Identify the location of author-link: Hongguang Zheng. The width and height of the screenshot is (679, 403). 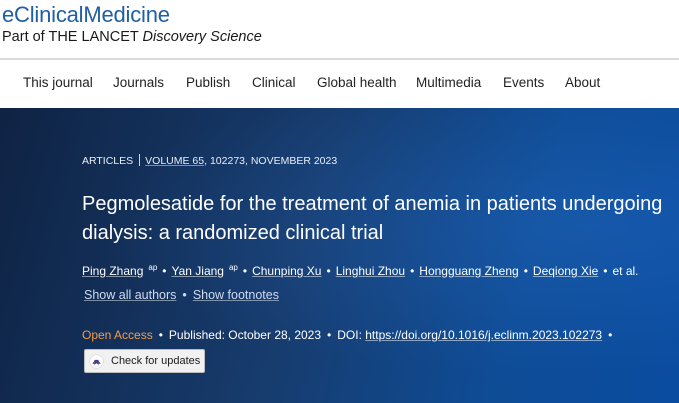
(468, 271).